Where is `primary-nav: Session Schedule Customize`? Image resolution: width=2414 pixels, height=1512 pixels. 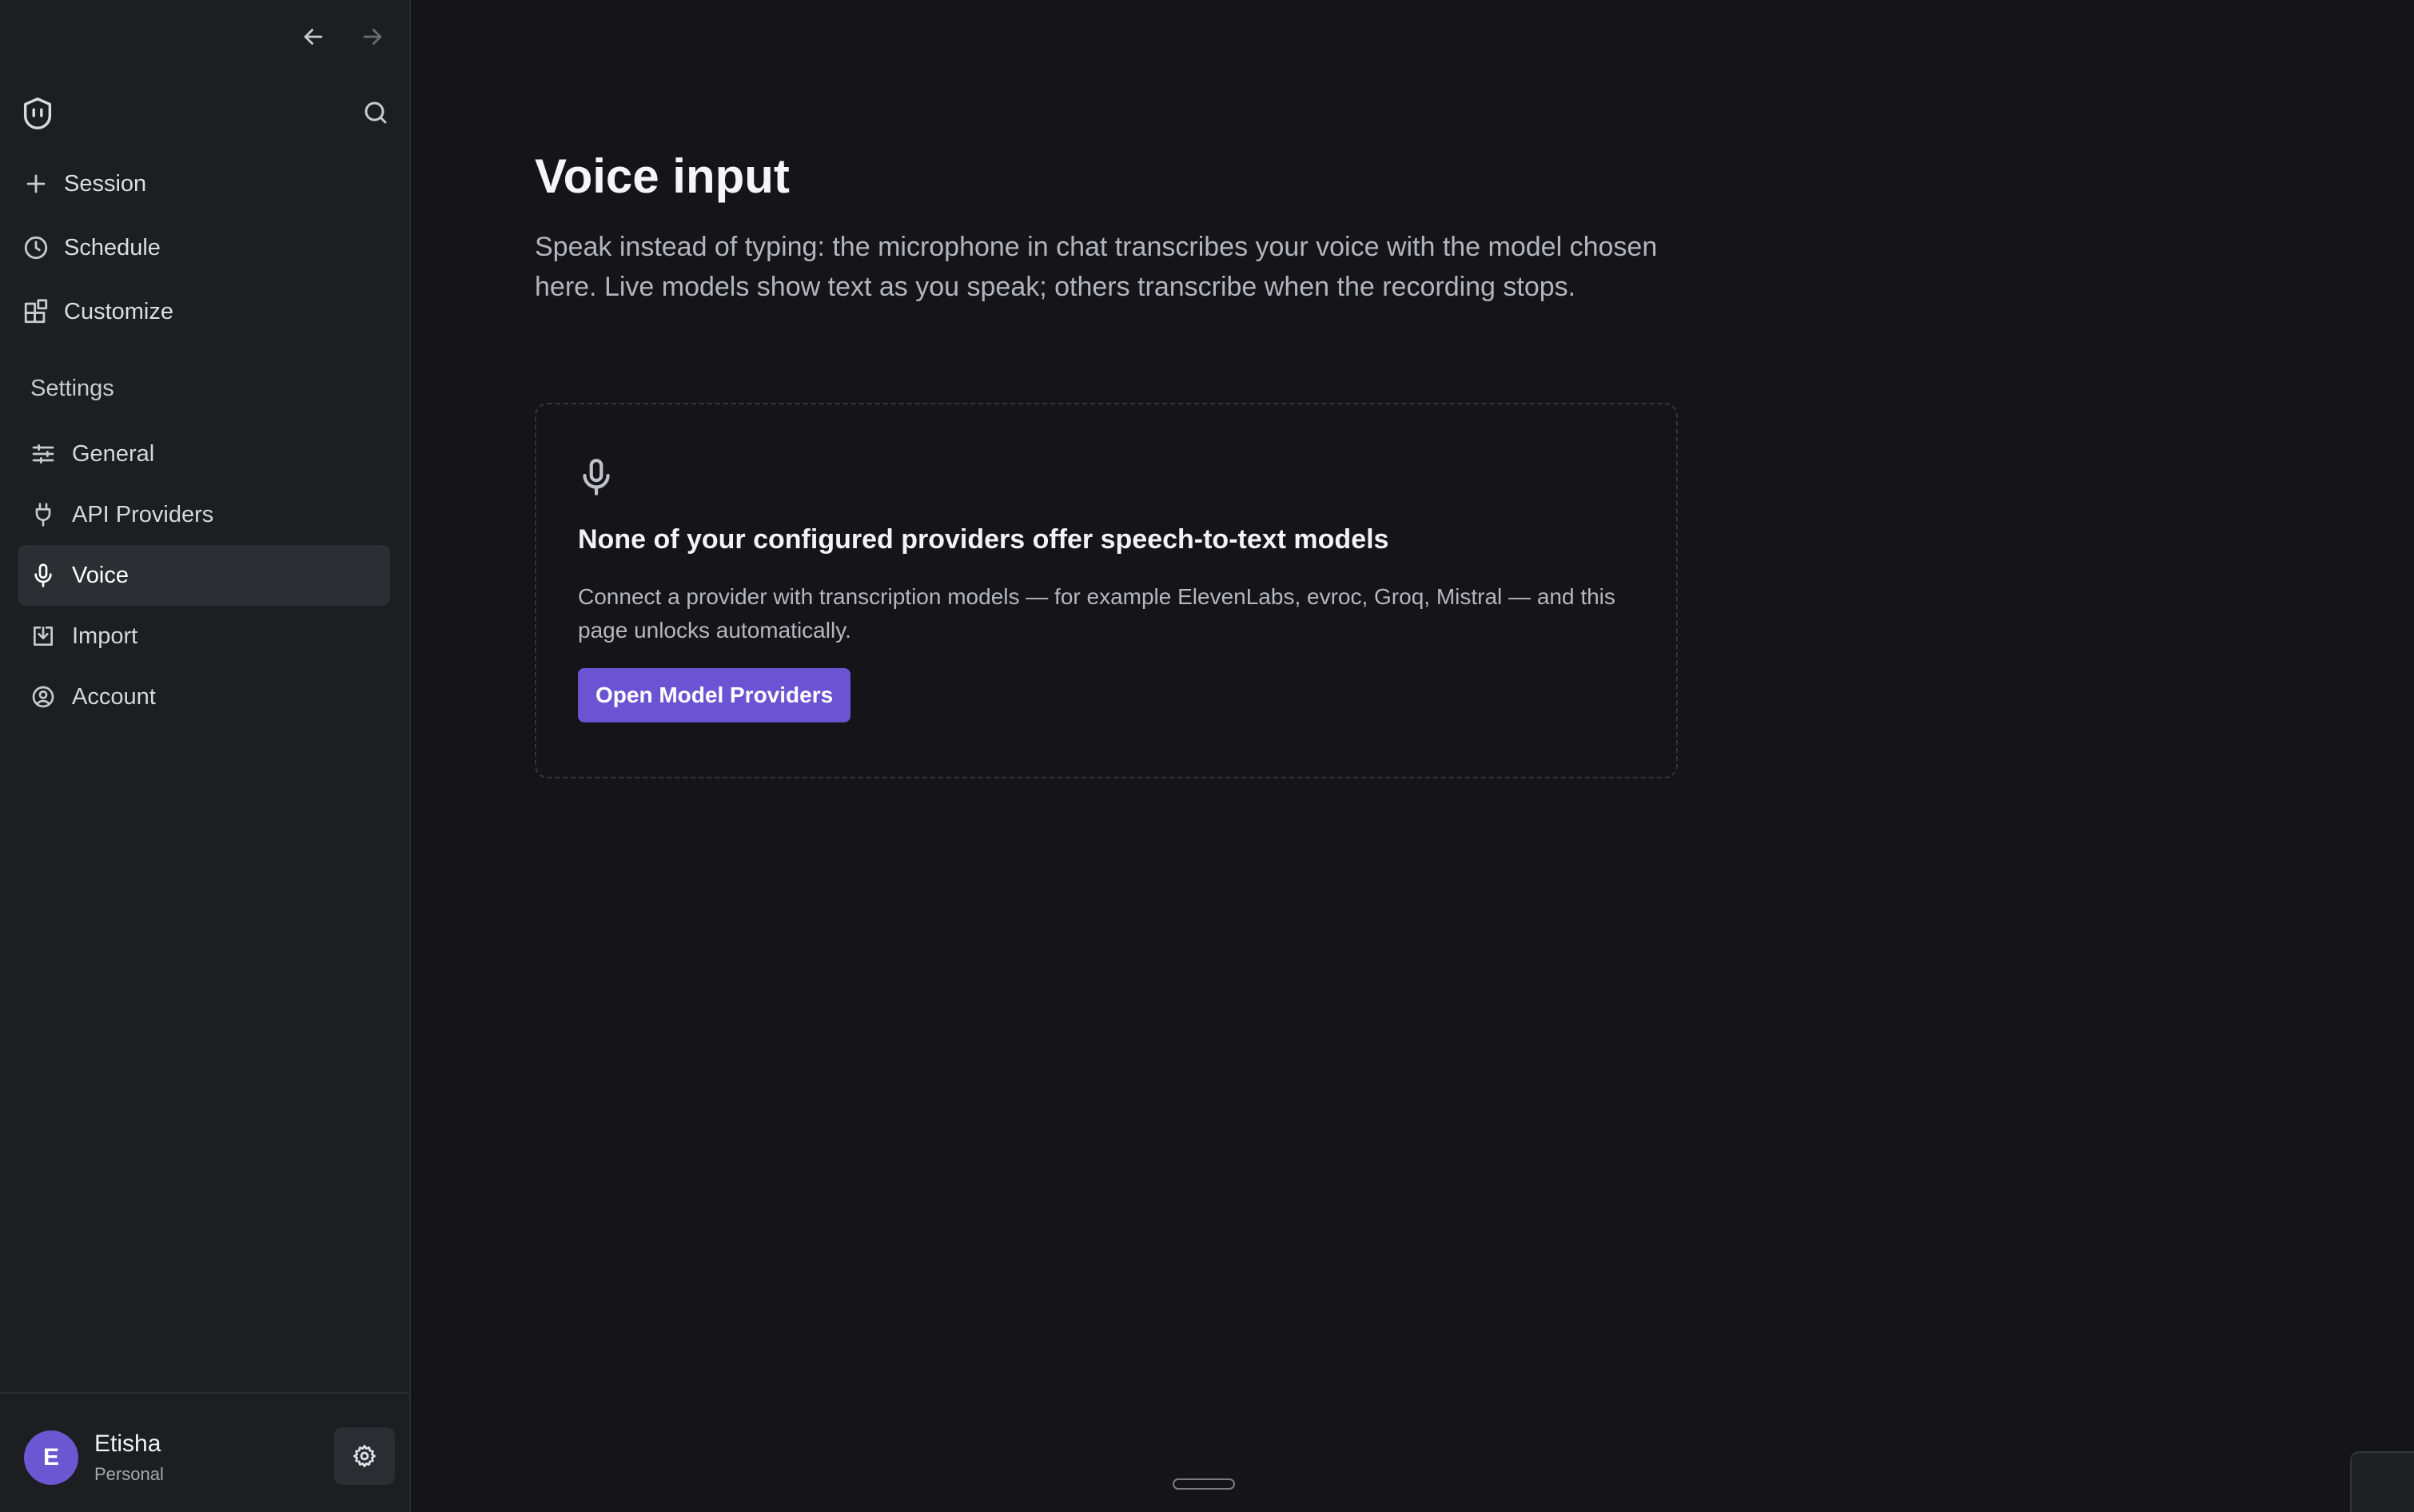 primary-nav: Session Schedule Customize is located at coordinates (203, 248).